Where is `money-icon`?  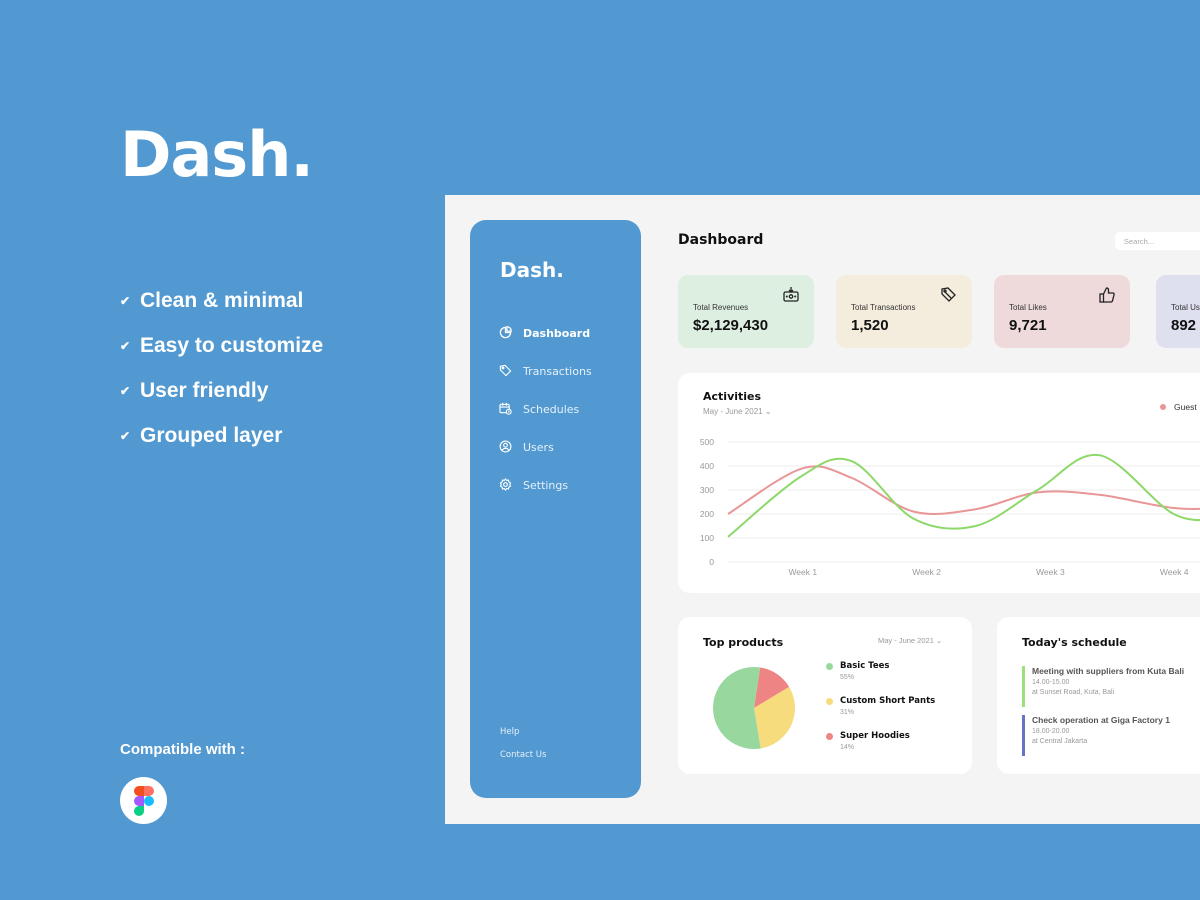 money-icon is located at coordinates (791, 294).